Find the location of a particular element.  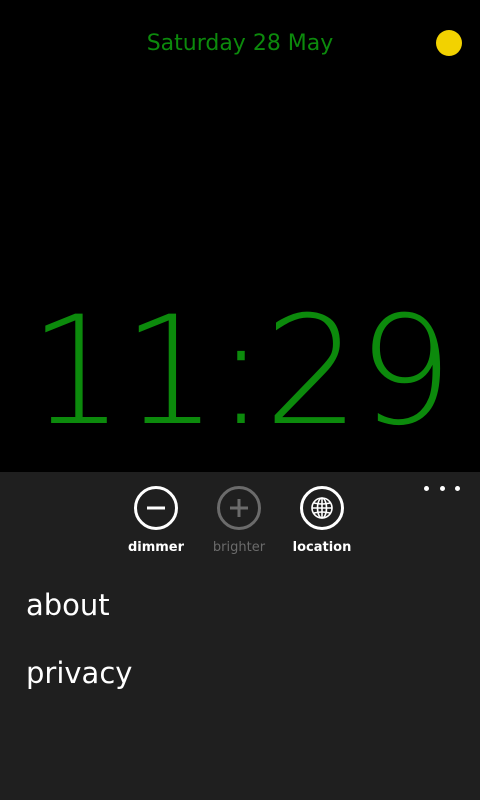

plus-circle-icon is located at coordinates (239, 508).